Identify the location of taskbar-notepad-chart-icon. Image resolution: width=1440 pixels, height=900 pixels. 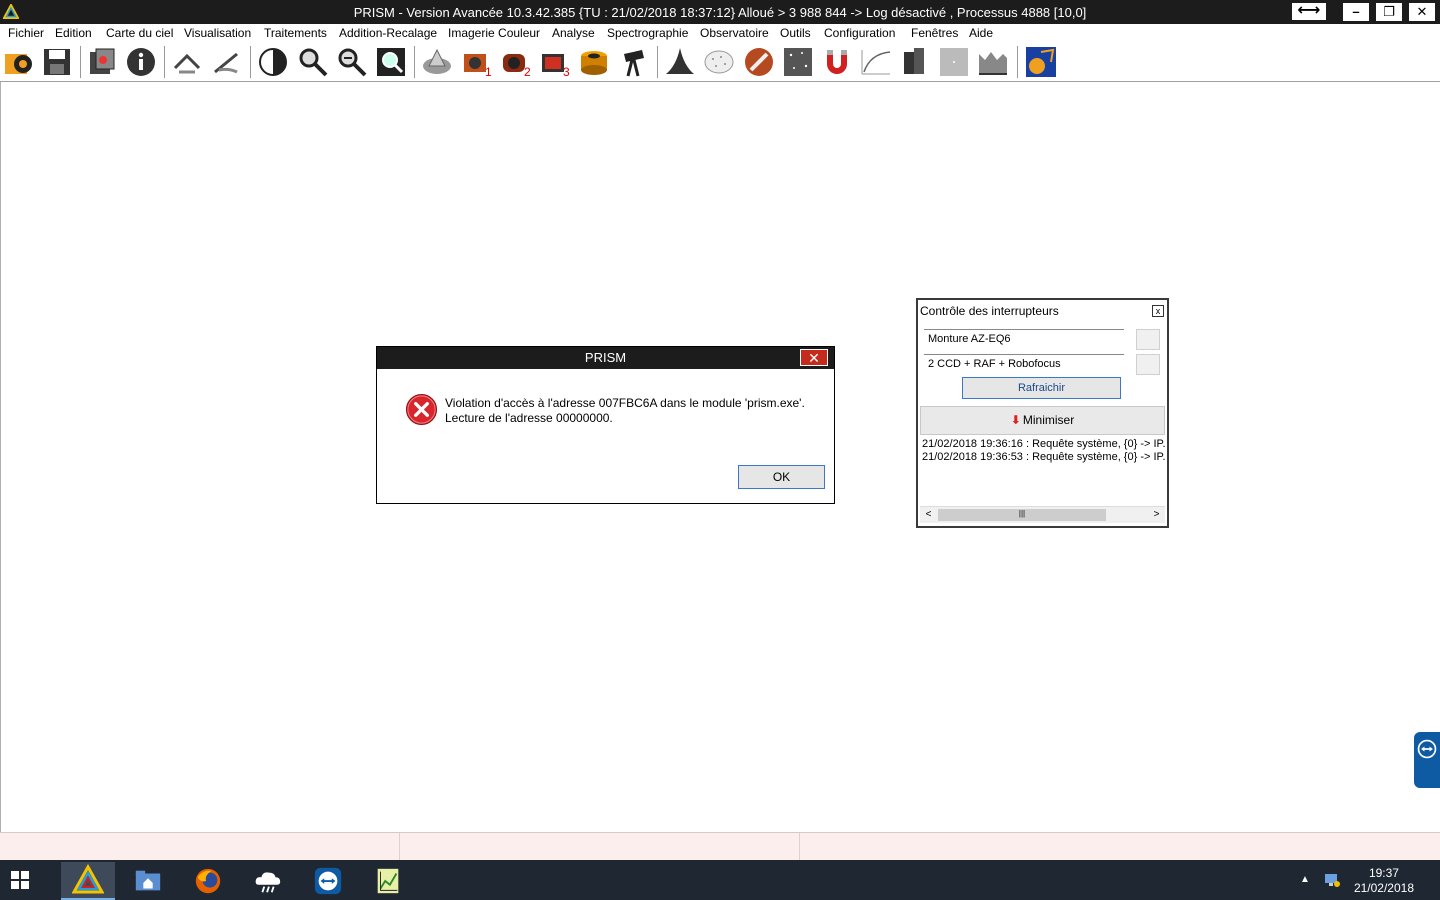
(388, 881).